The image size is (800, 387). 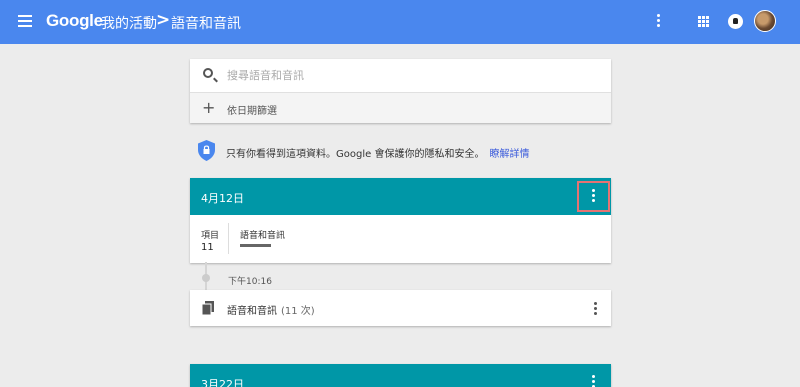 What do you see at coordinates (25, 21) in the screenshot?
I see `menu-icon` at bounding box center [25, 21].